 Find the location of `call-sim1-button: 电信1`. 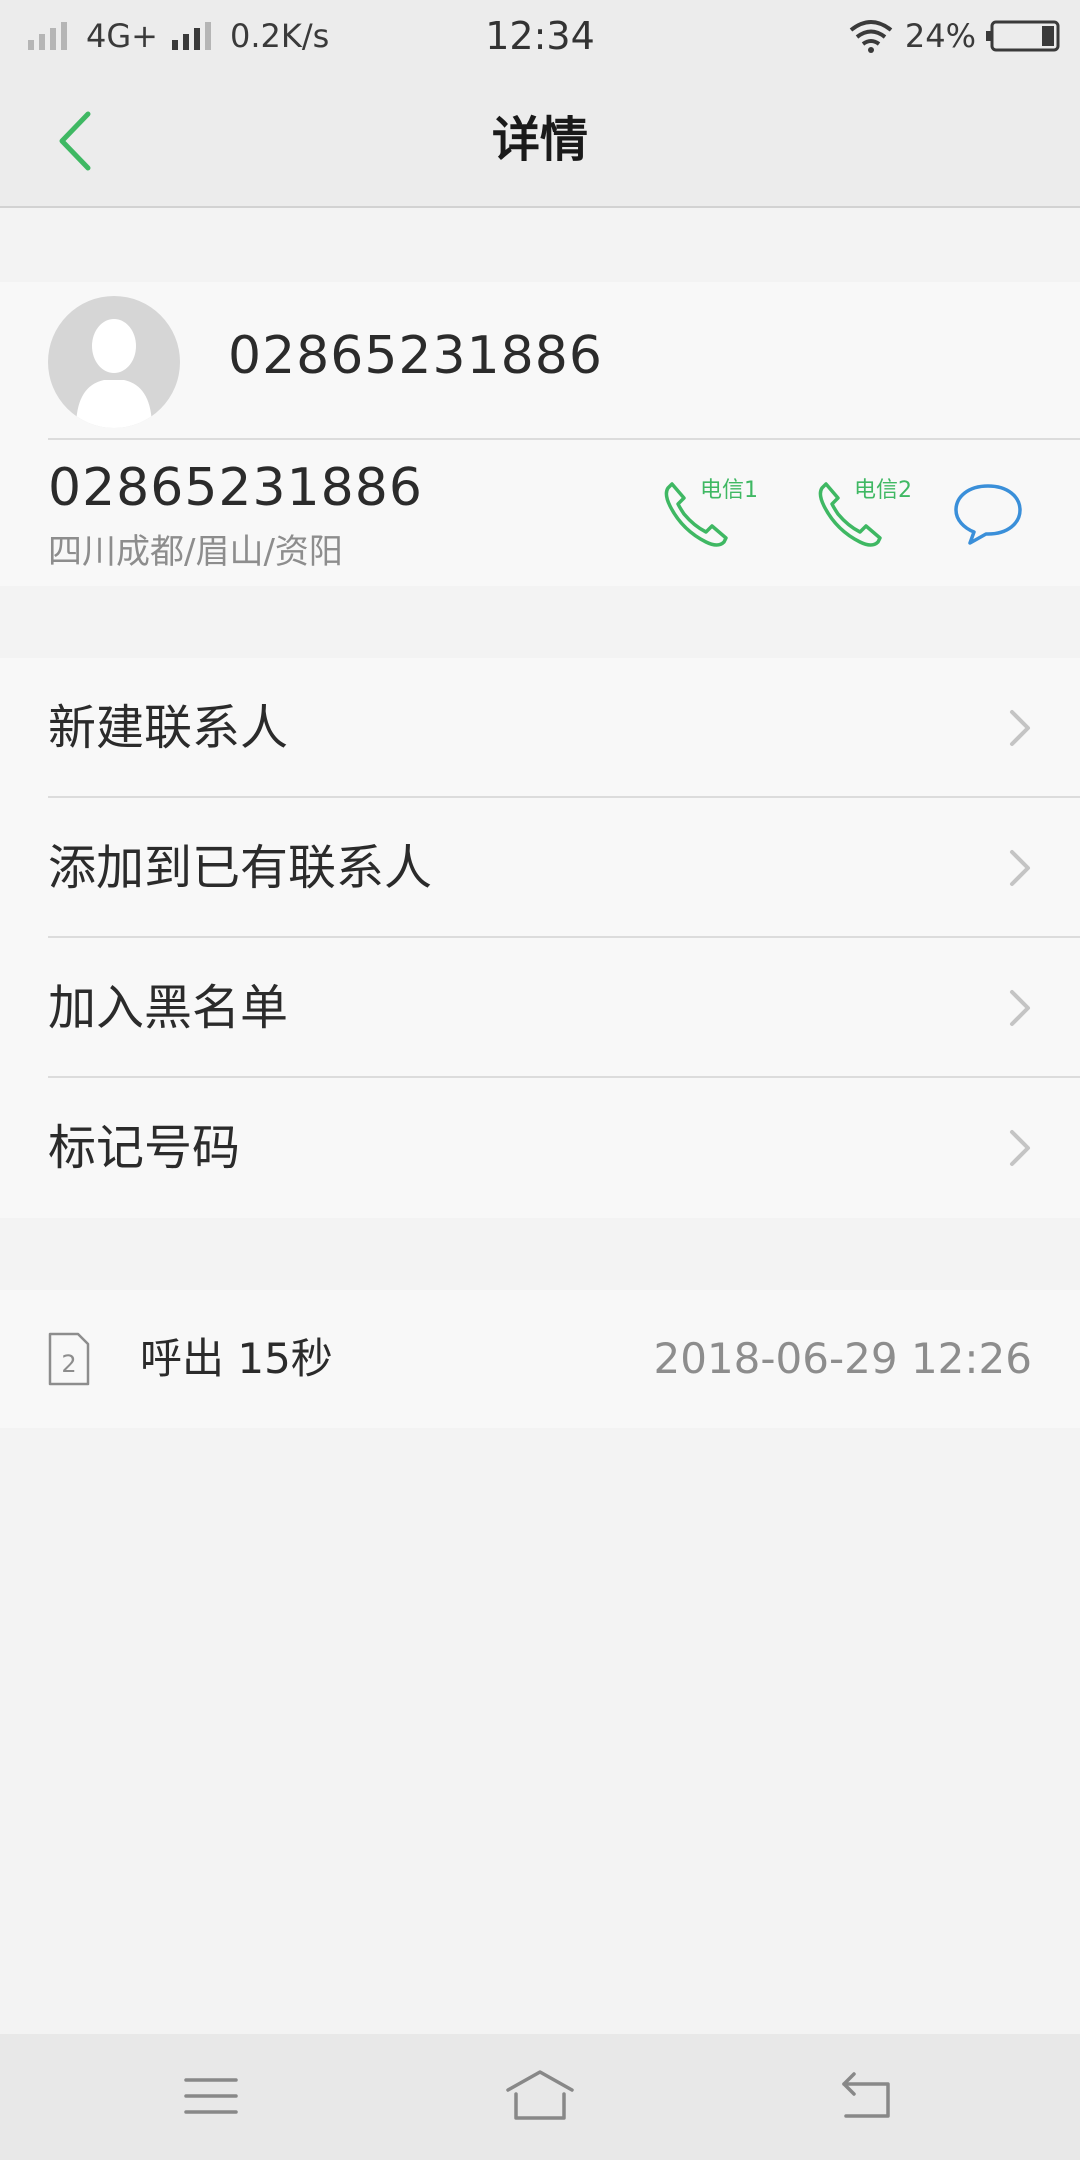

call-sim1-button: 电信1 is located at coordinates (715, 512).